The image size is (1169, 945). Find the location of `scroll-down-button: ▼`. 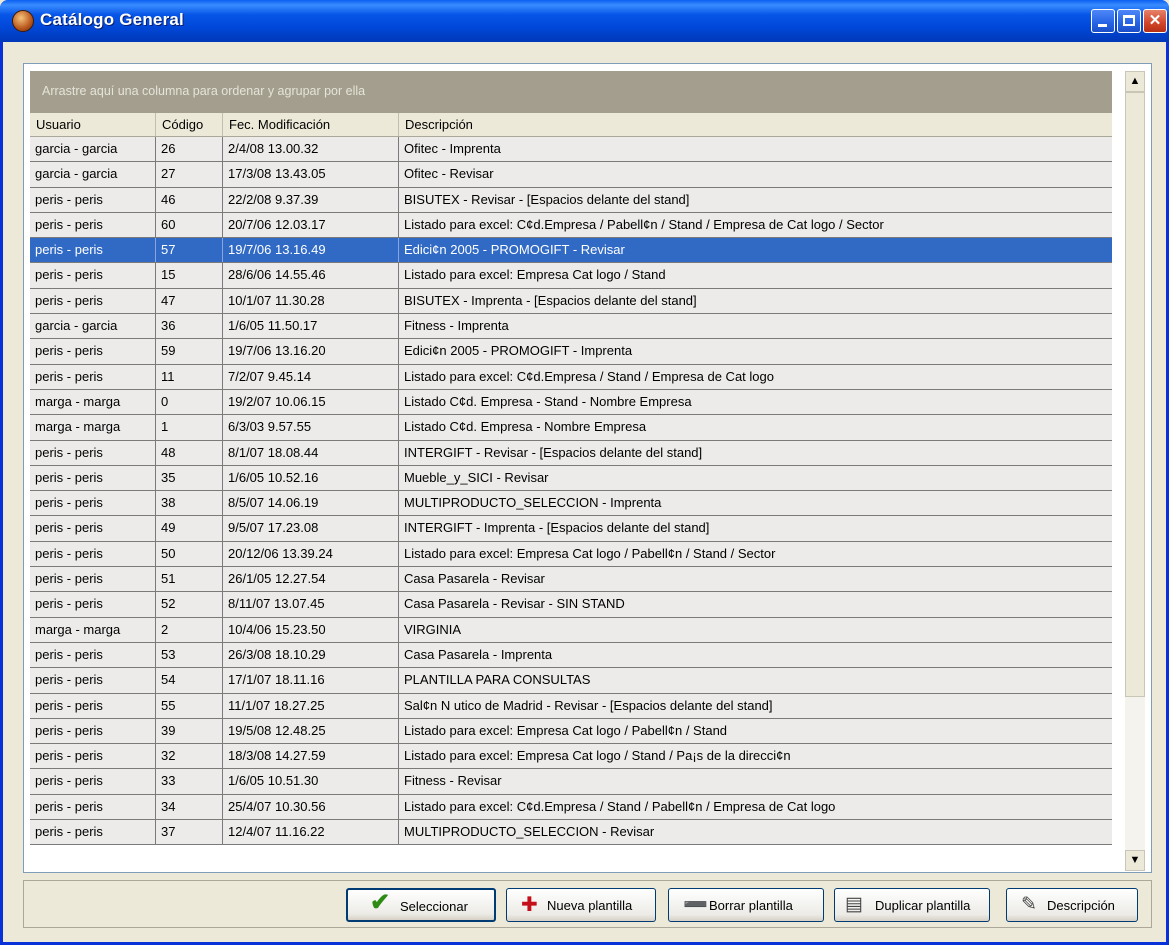

scroll-down-button: ▼ is located at coordinates (1135, 860).